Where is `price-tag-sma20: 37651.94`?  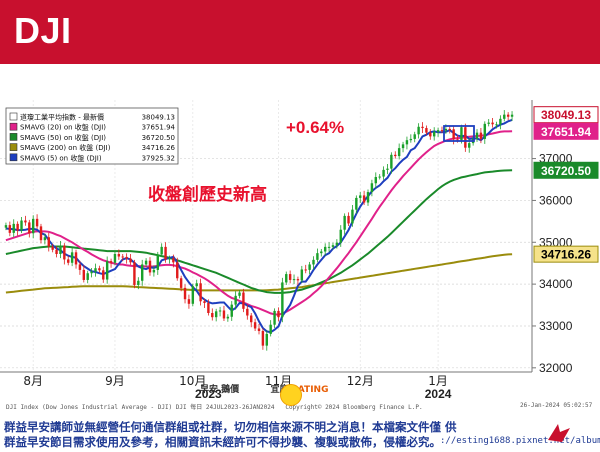
price-tag-sma20: 37651.94 is located at coordinates (566, 131).